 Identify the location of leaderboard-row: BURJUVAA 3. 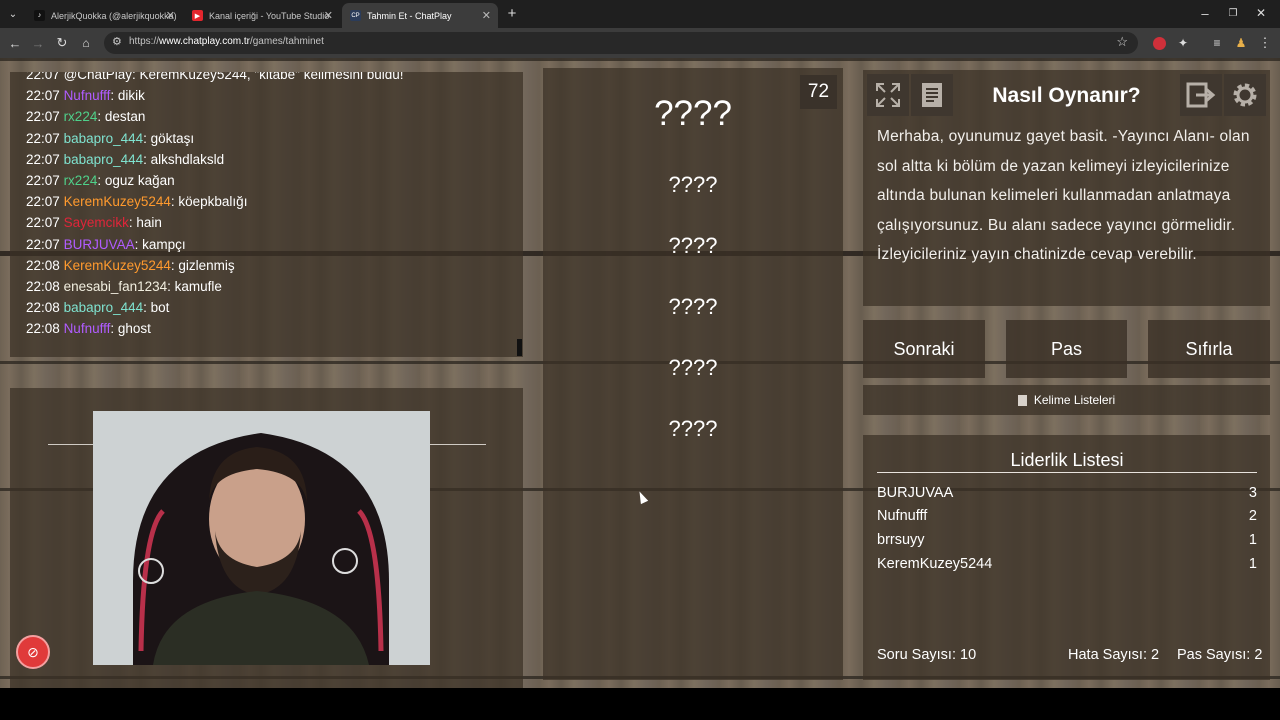
(1067, 493).